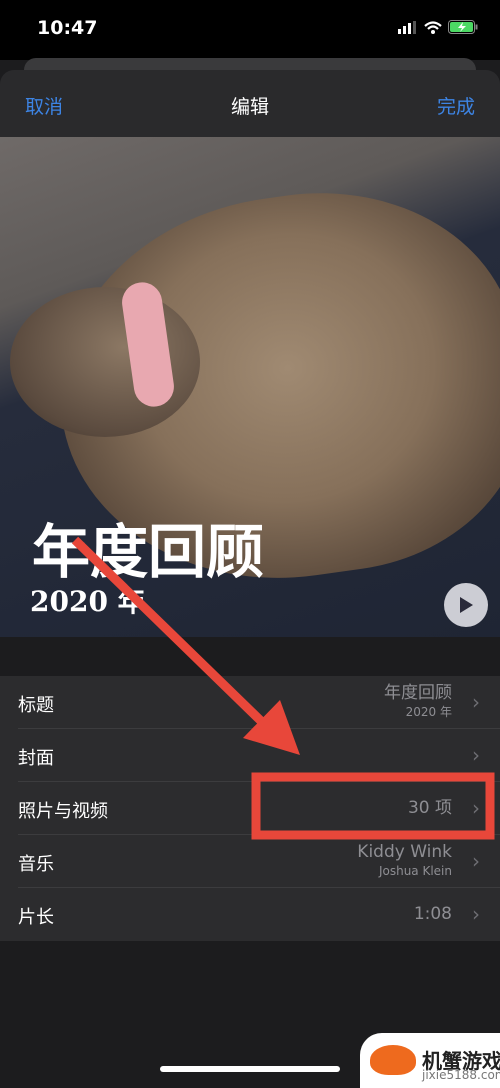 The height and width of the screenshot is (1088, 500). What do you see at coordinates (393, 1060) in the screenshot?
I see `crab-logo-icon` at bounding box center [393, 1060].